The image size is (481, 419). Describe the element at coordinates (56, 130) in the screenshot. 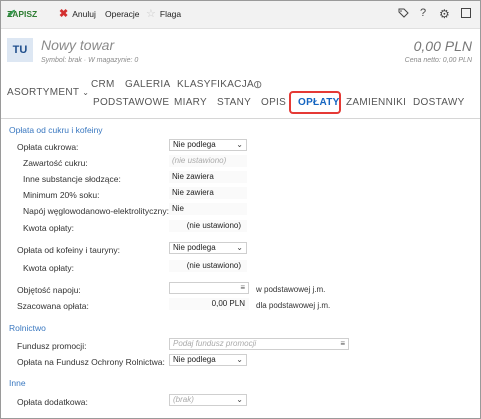

I see `section-sugar-caffeine: Opłata od cukru i kofeiny` at that location.